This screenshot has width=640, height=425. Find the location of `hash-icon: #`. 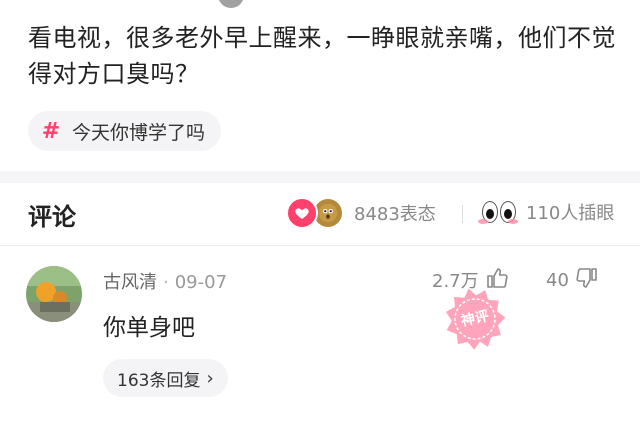

hash-icon: # is located at coordinates (51, 131).